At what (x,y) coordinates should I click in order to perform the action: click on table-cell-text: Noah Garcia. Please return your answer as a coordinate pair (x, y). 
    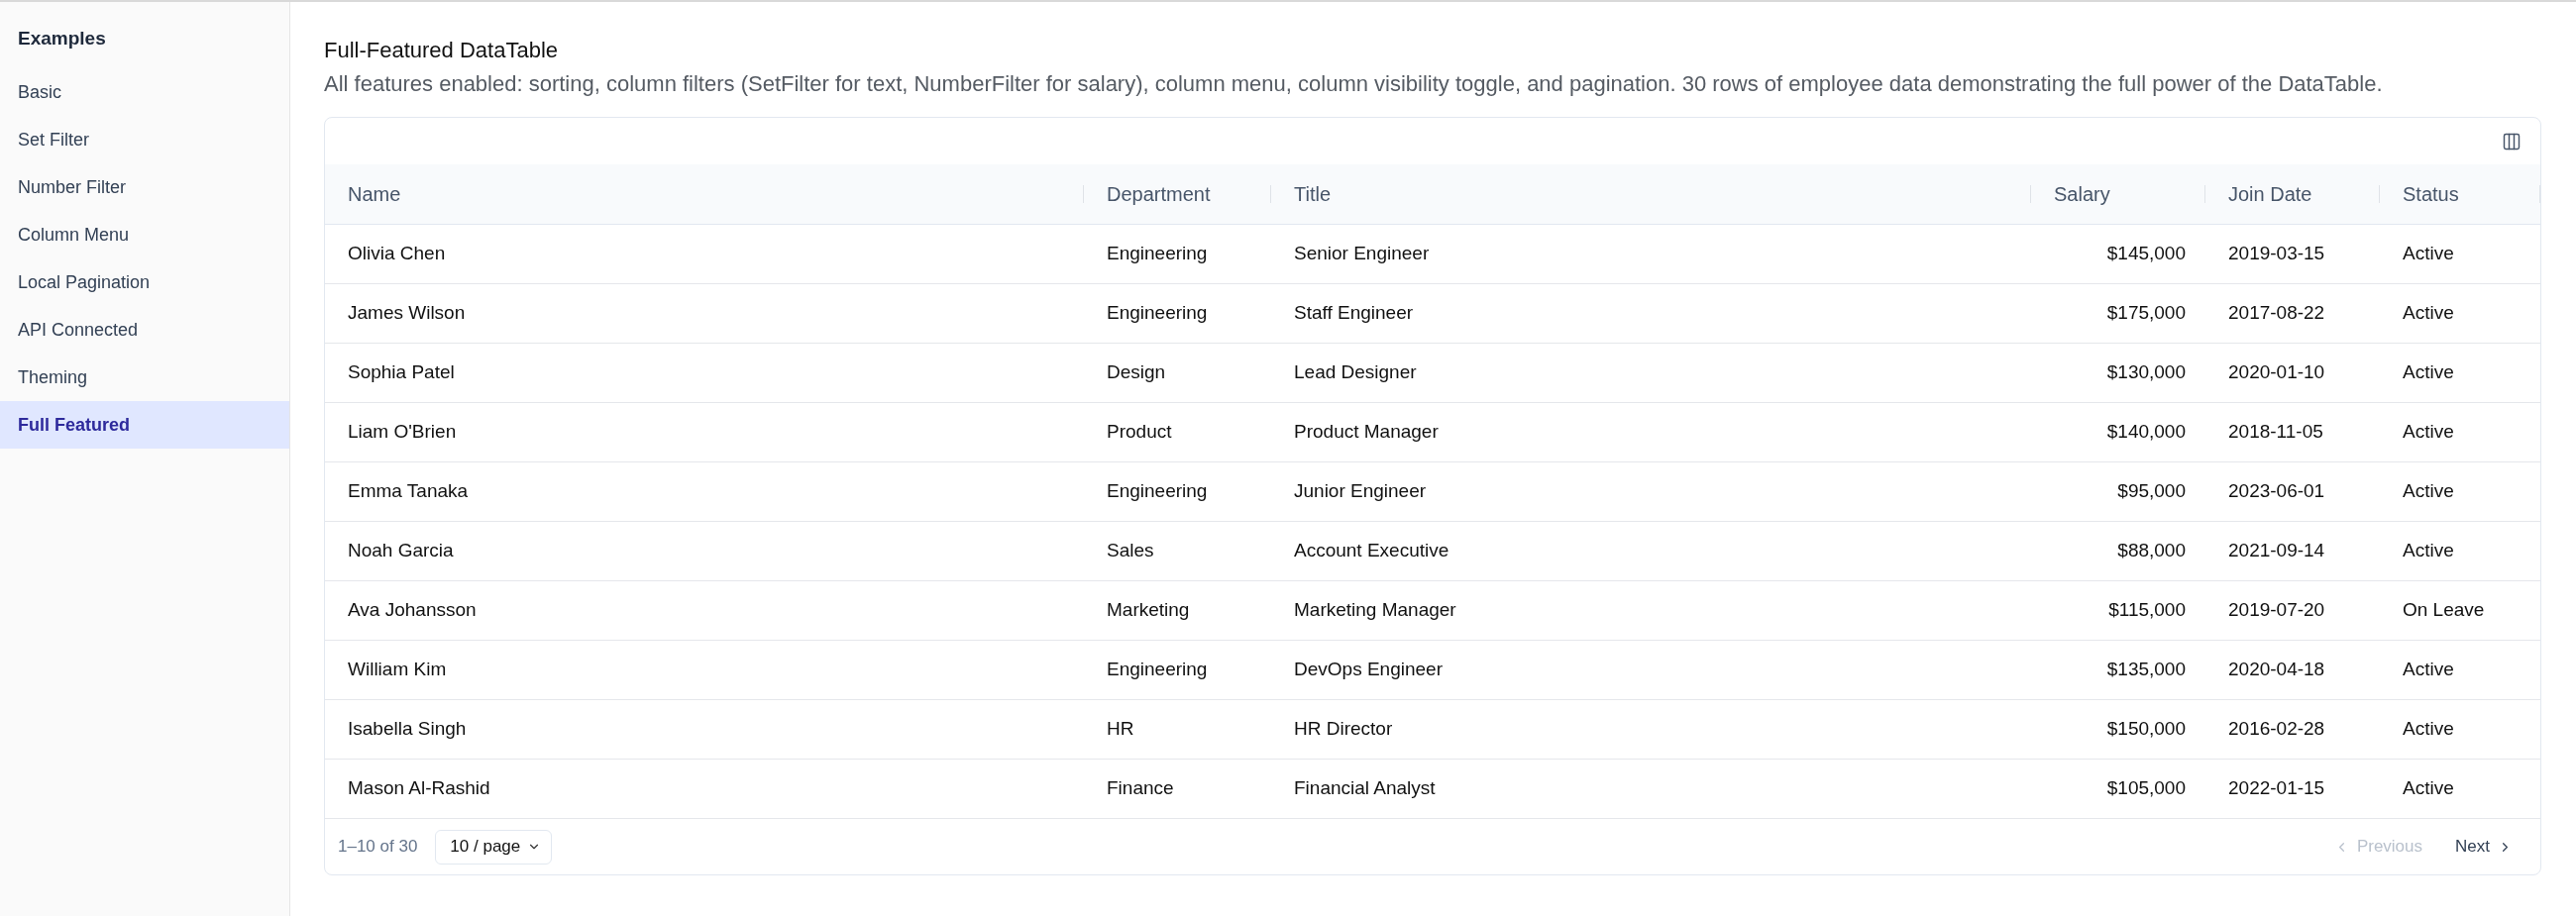
    Looking at the image, I should click on (401, 551).